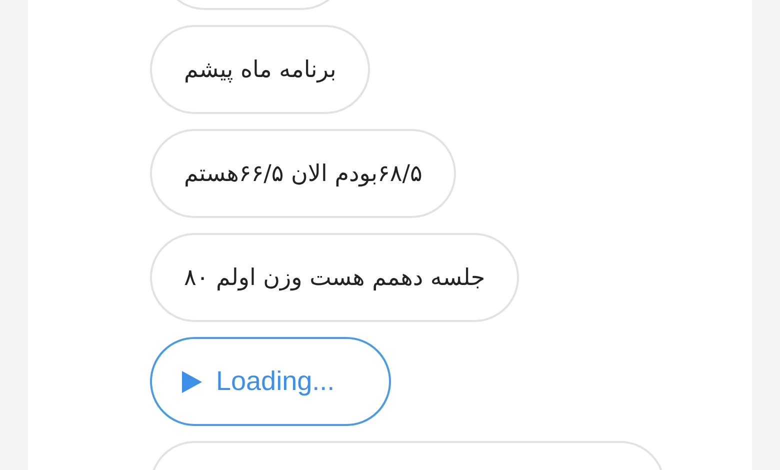  What do you see at coordinates (192, 381) in the screenshot?
I see `play-icon` at bounding box center [192, 381].